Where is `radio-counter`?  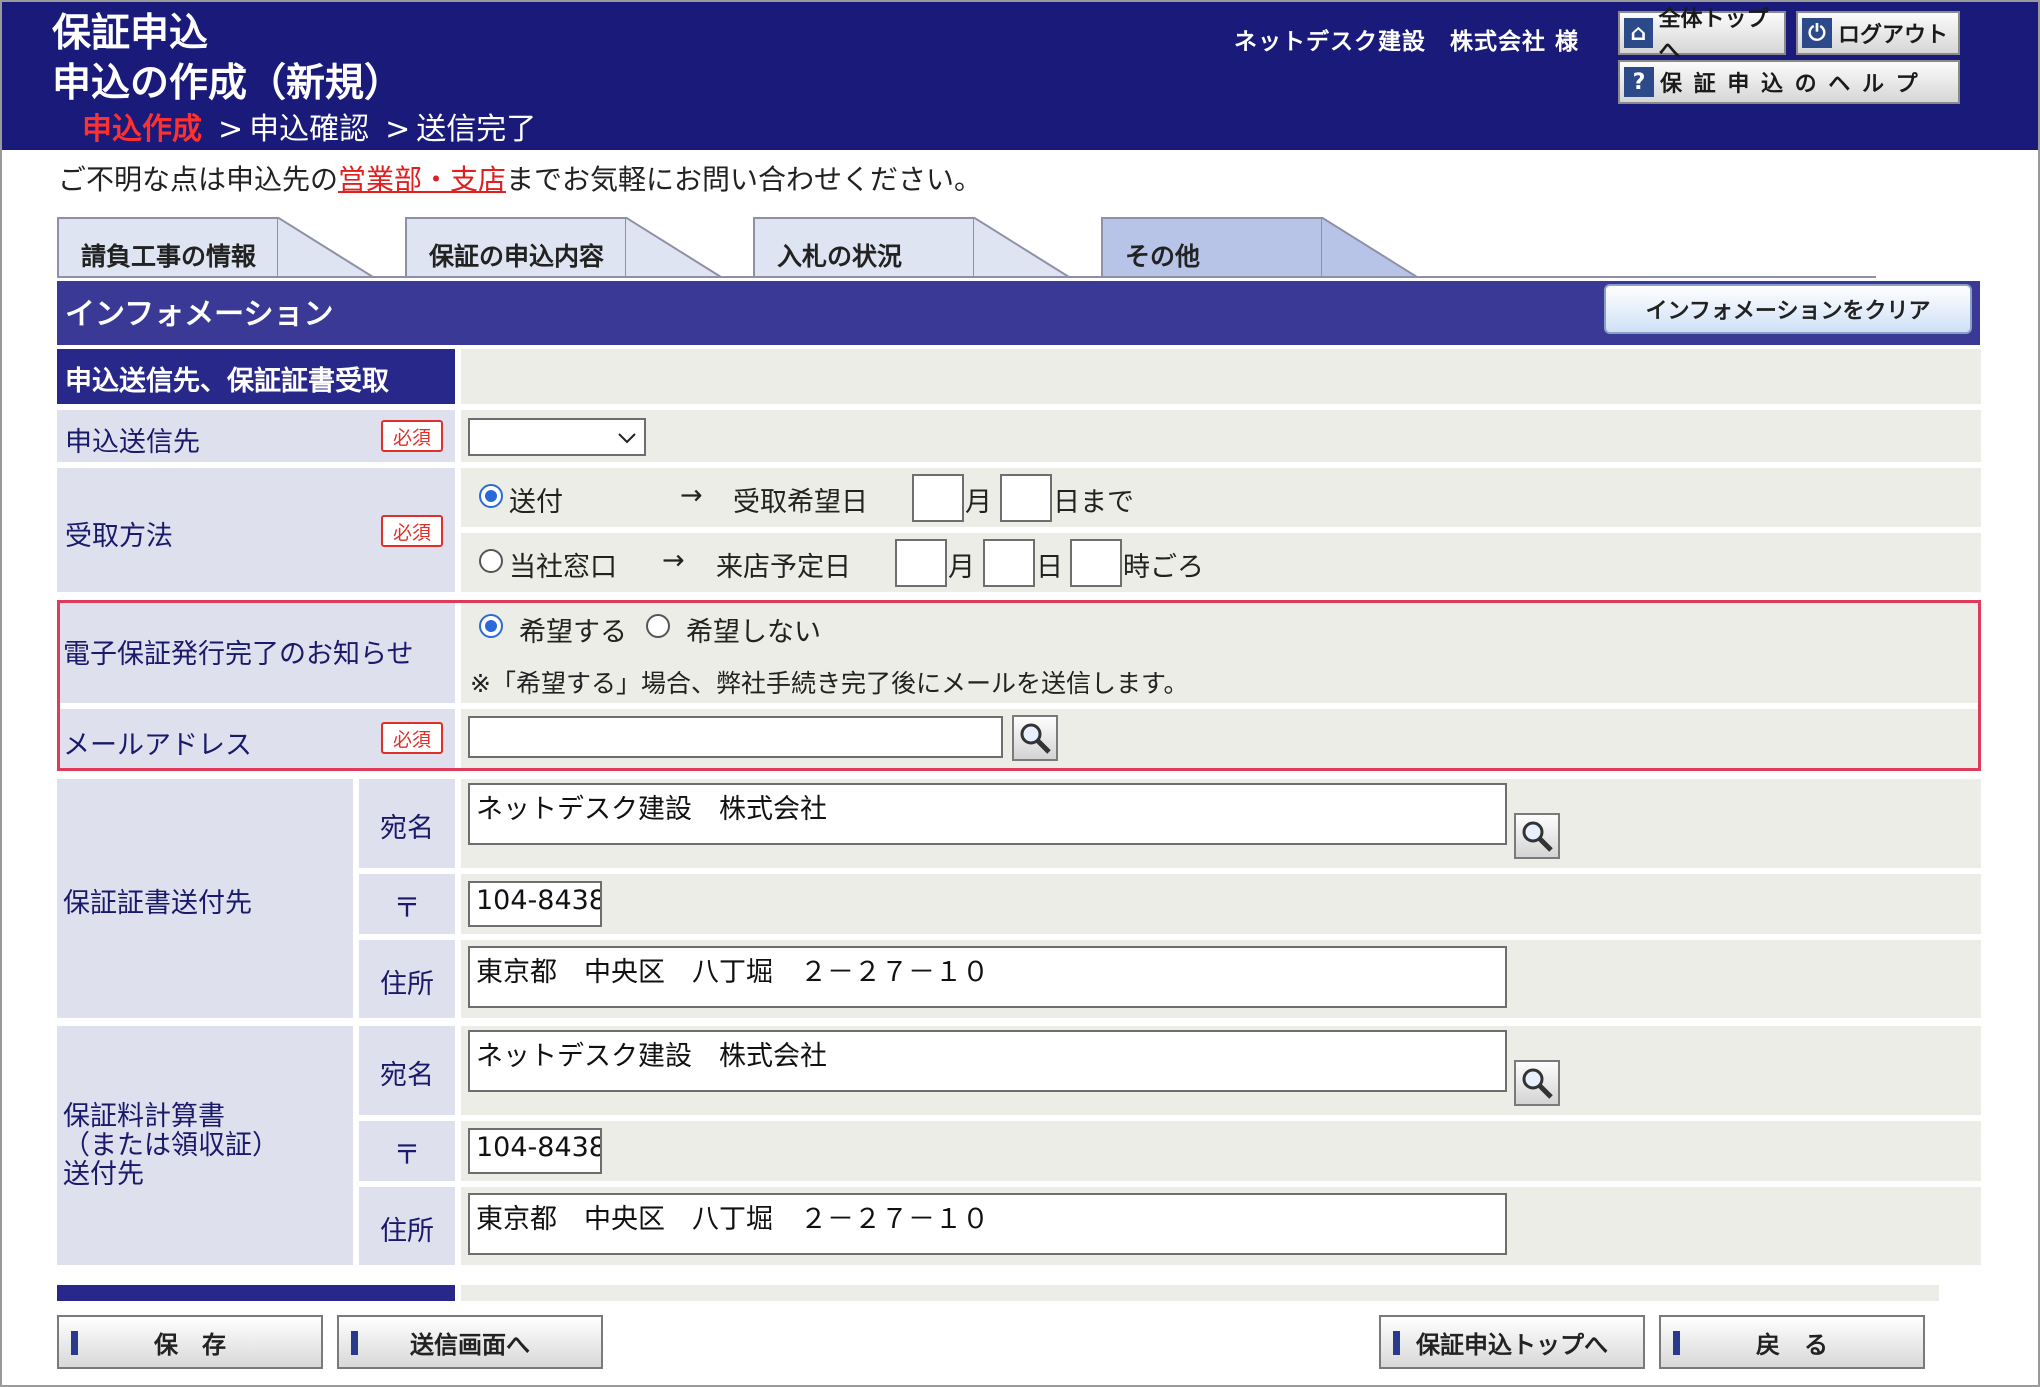 radio-counter is located at coordinates (491, 561).